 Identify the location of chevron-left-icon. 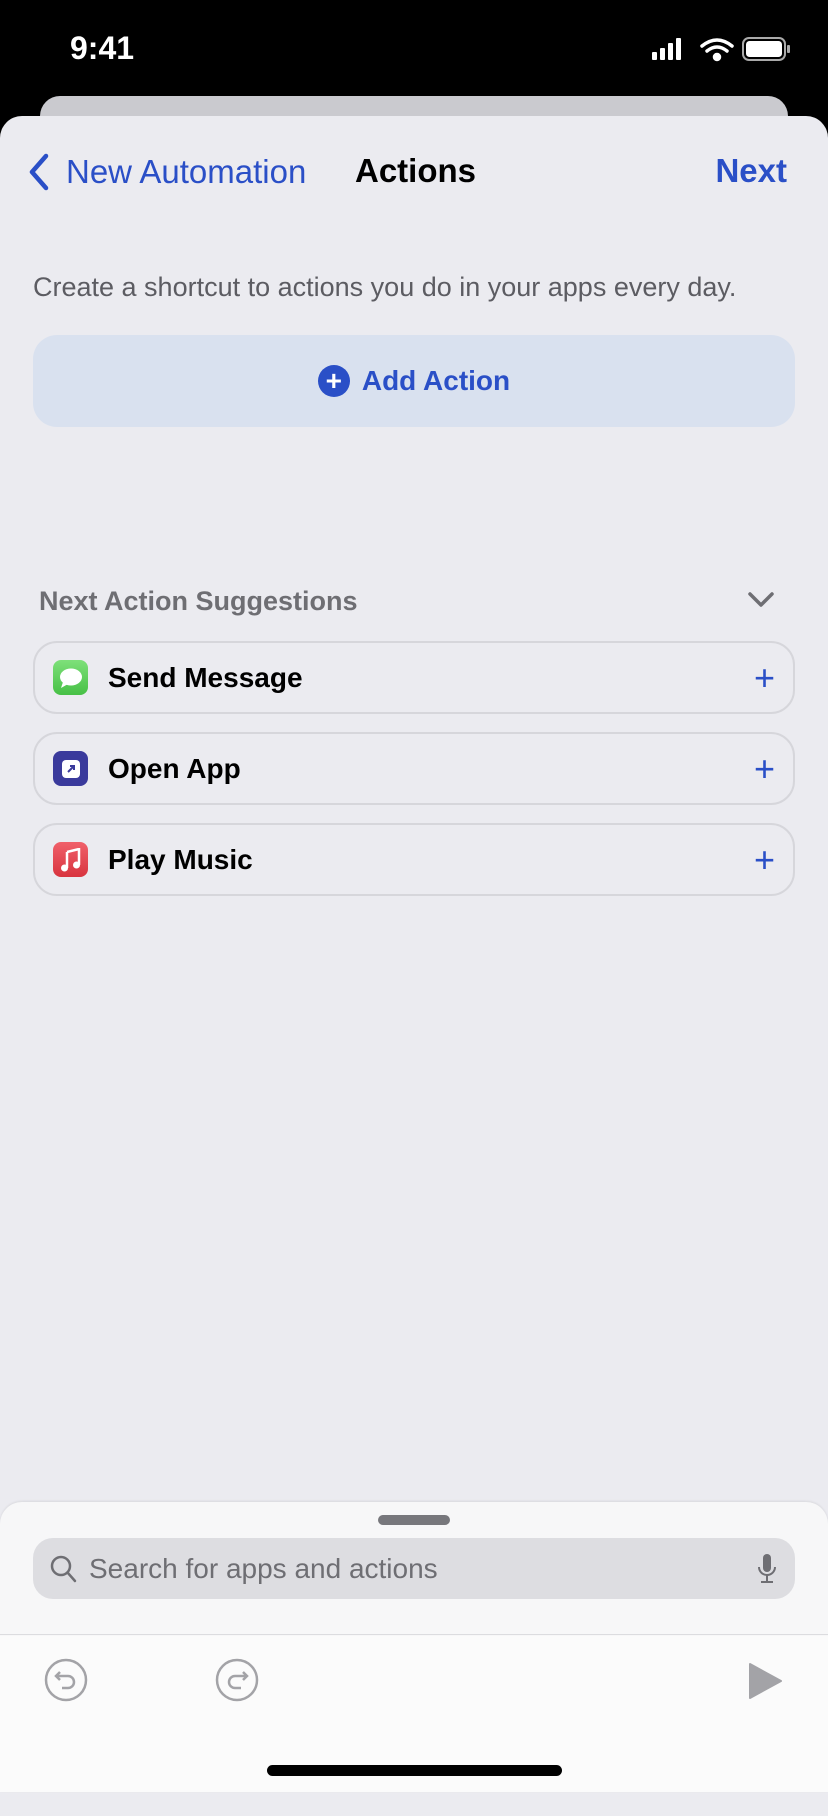
(39, 172).